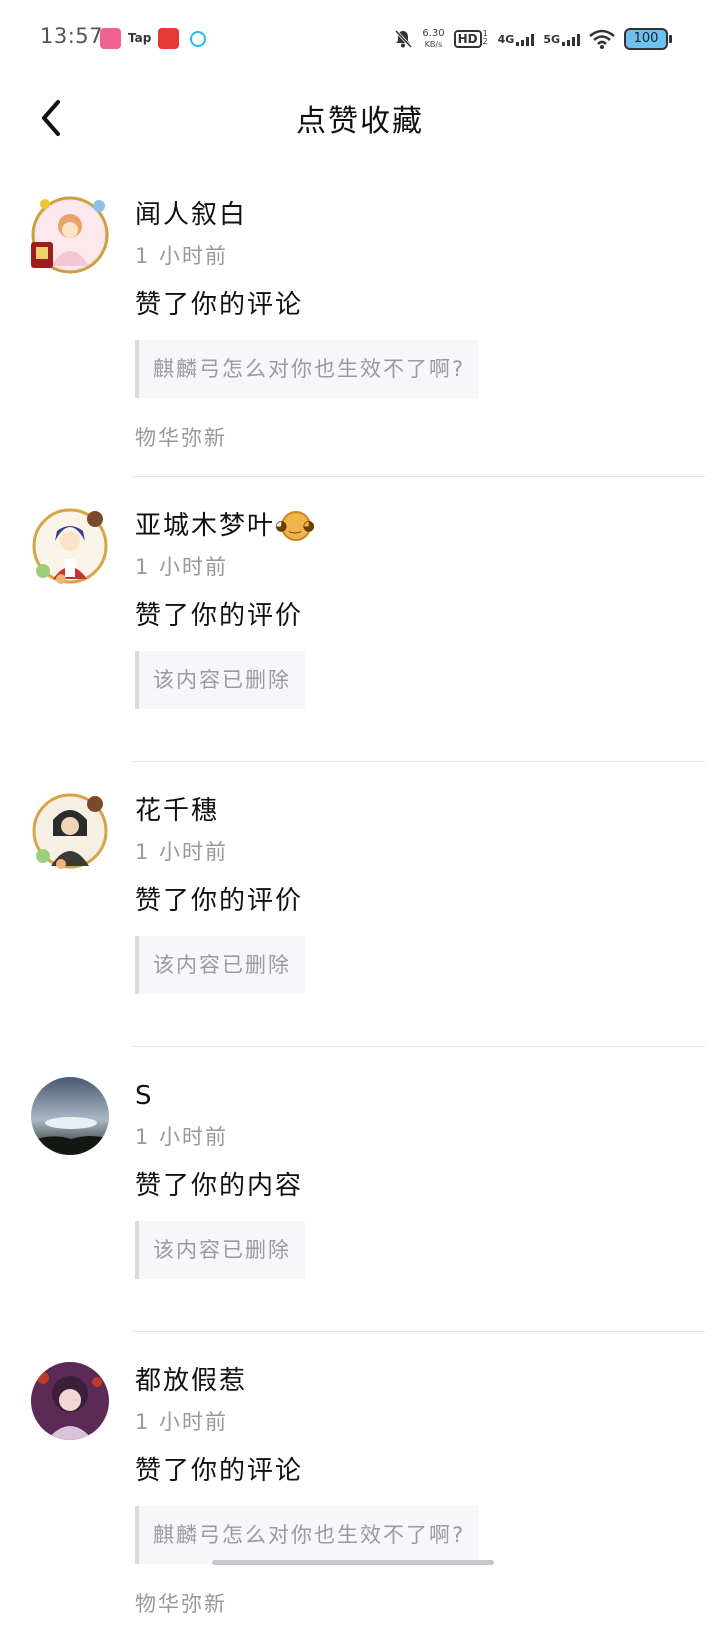  What do you see at coordinates (205, 526) in the screenshot?
I see `user-name-text: 亚城木梦叶` at bounding box center [205, 526].